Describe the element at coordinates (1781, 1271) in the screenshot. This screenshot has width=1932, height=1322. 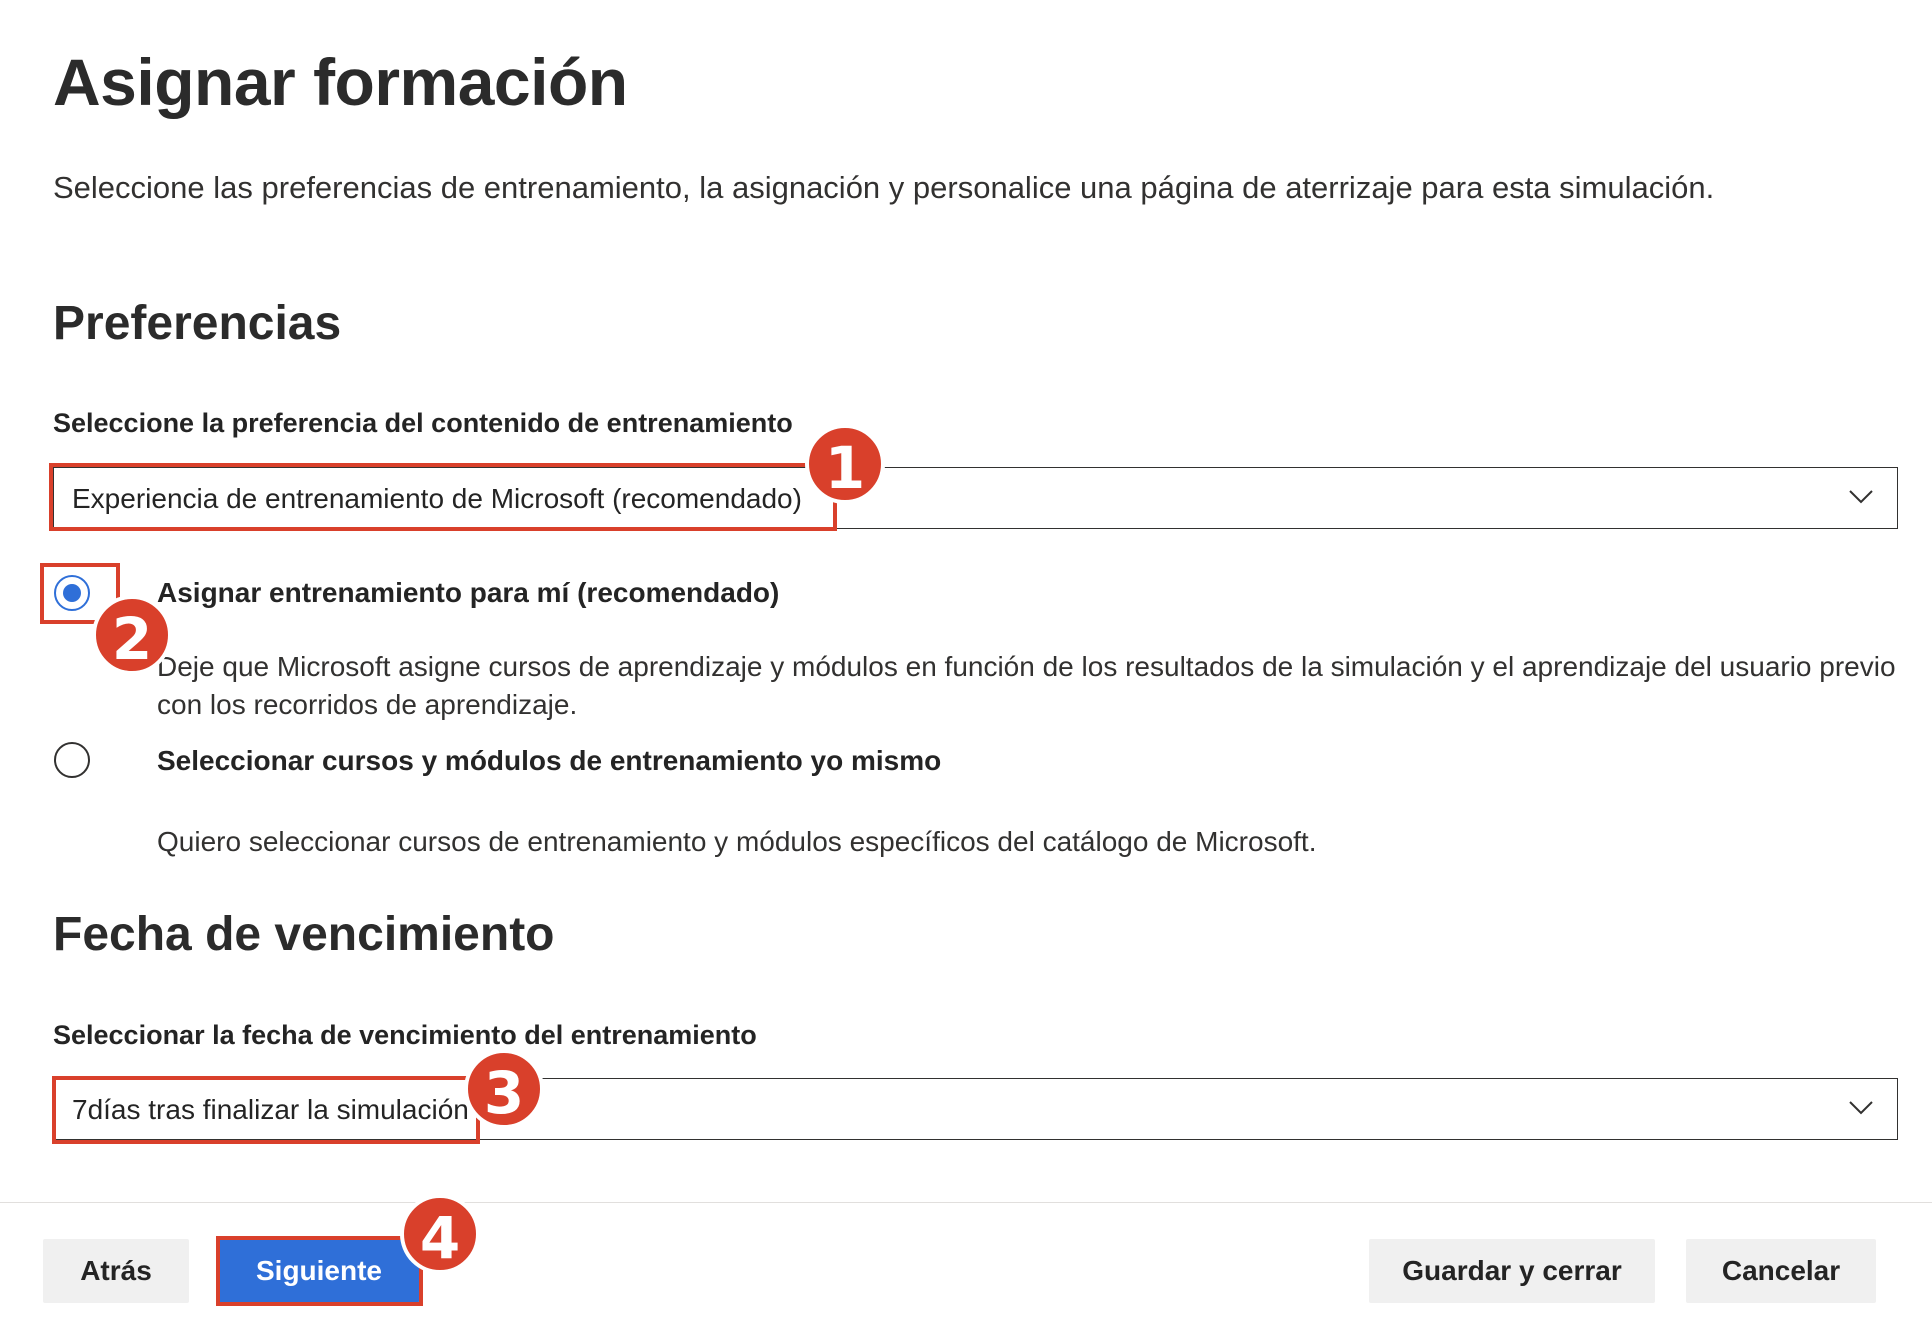
I see `cancel-button: Cancelar` at that location.